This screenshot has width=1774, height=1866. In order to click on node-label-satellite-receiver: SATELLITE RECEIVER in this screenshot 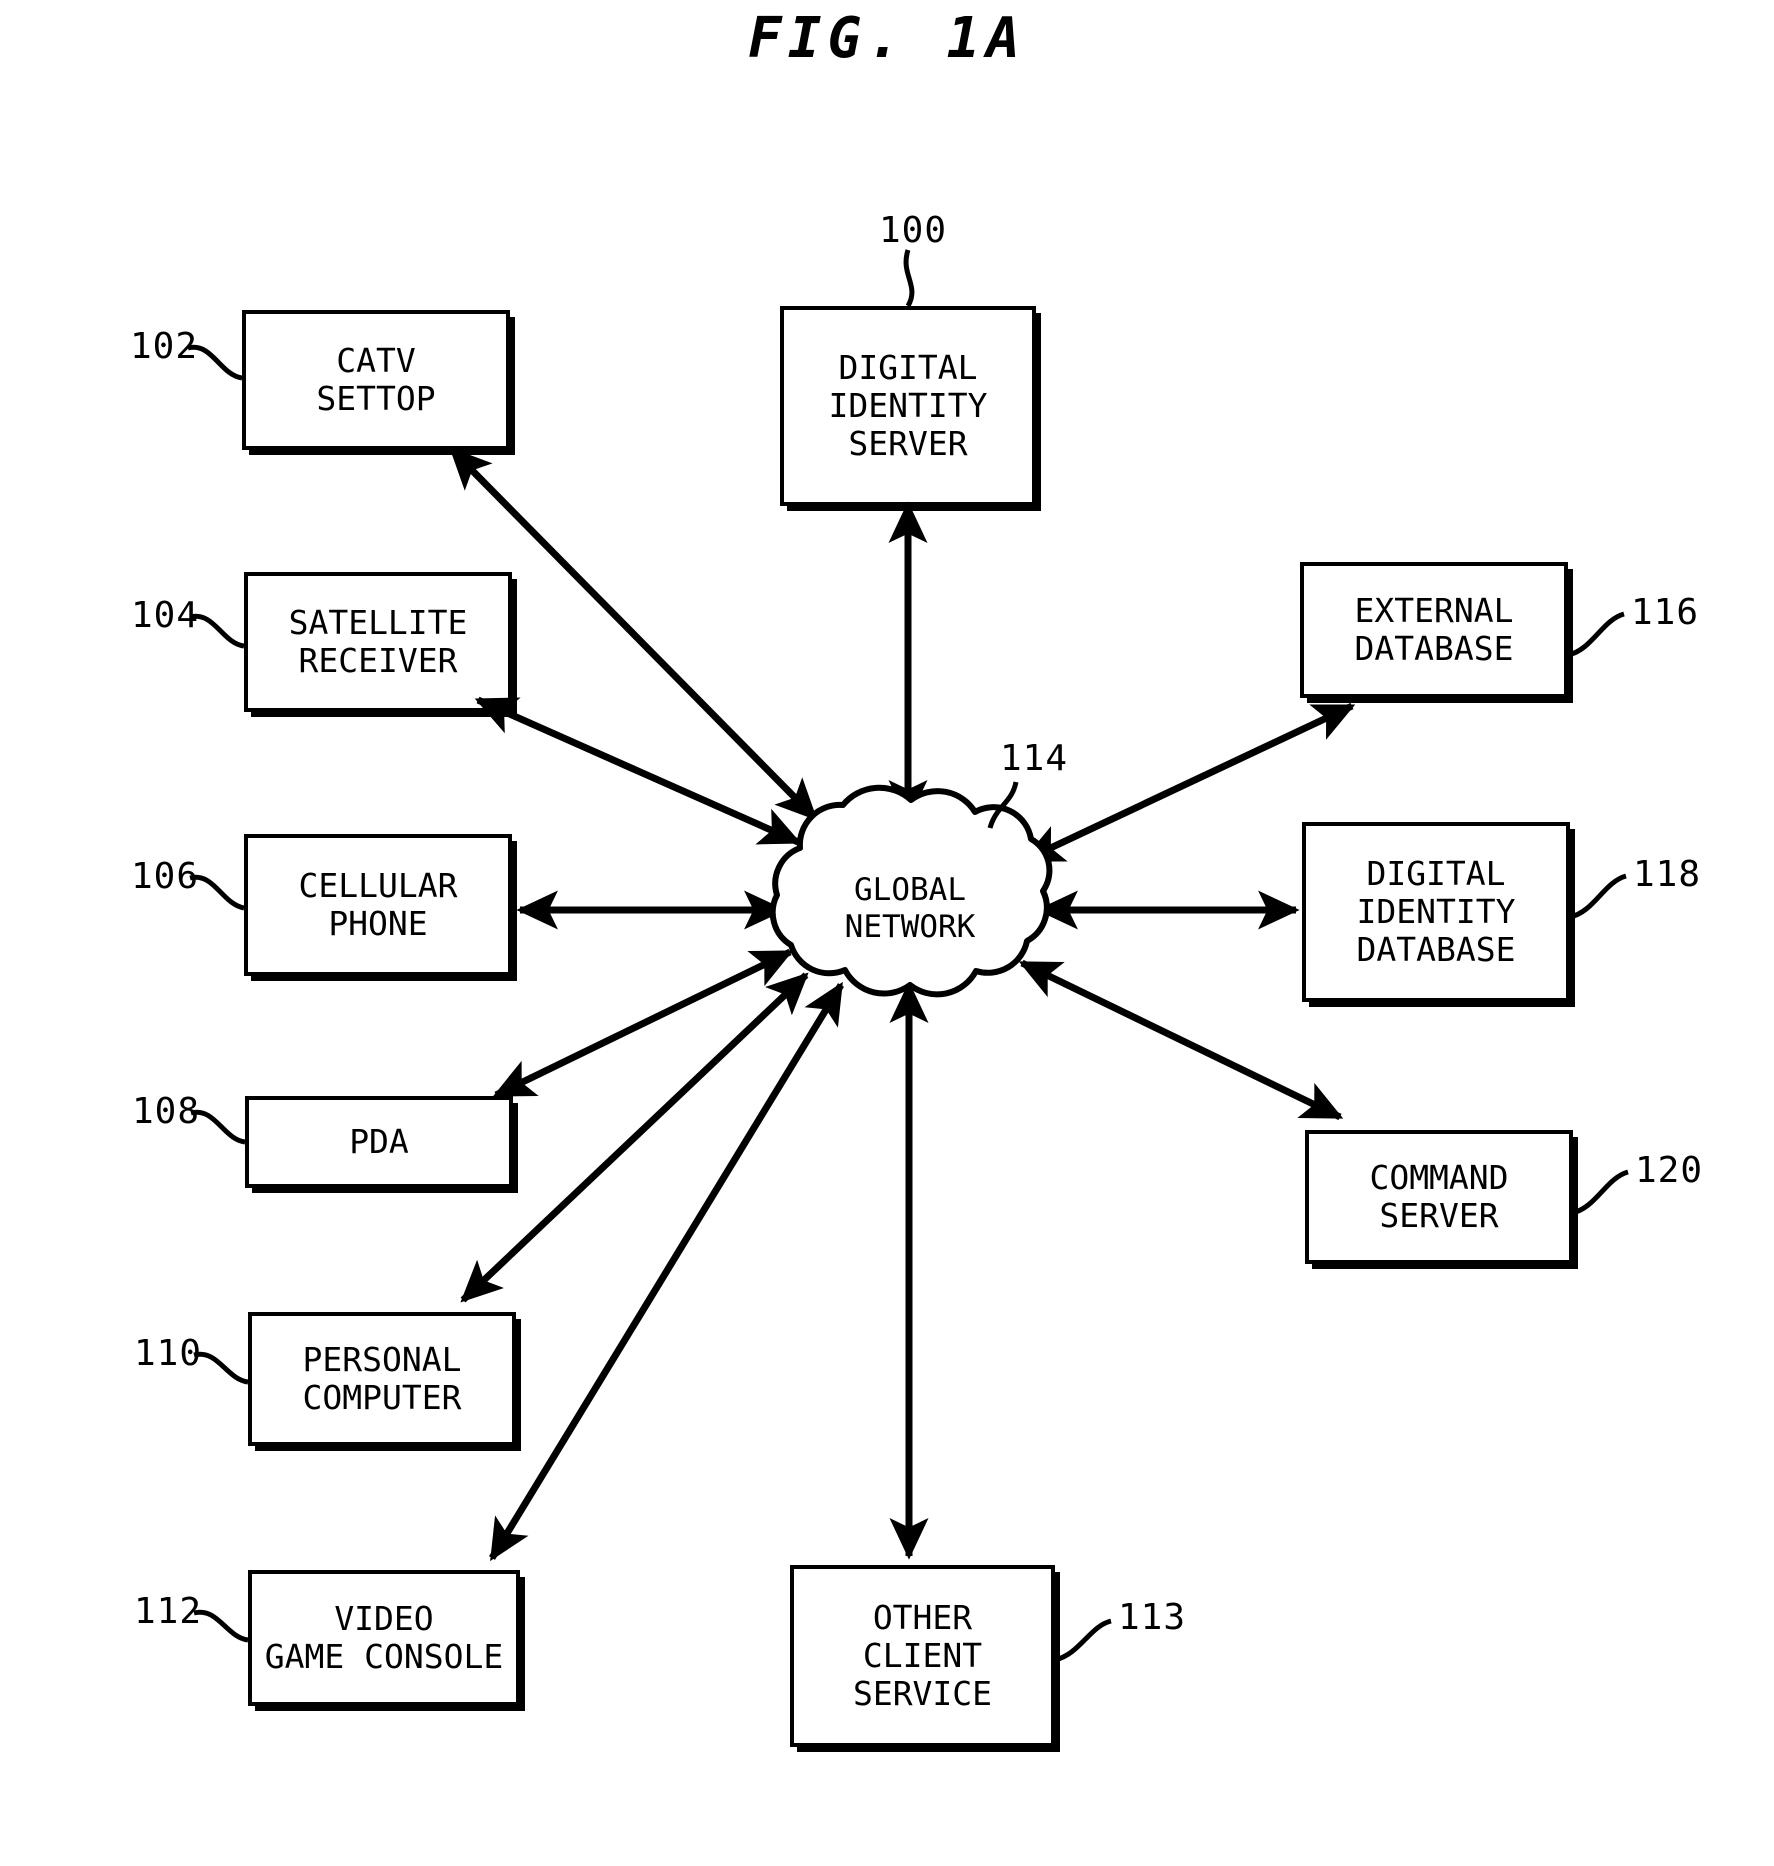, I will do `click(378, 641)`.